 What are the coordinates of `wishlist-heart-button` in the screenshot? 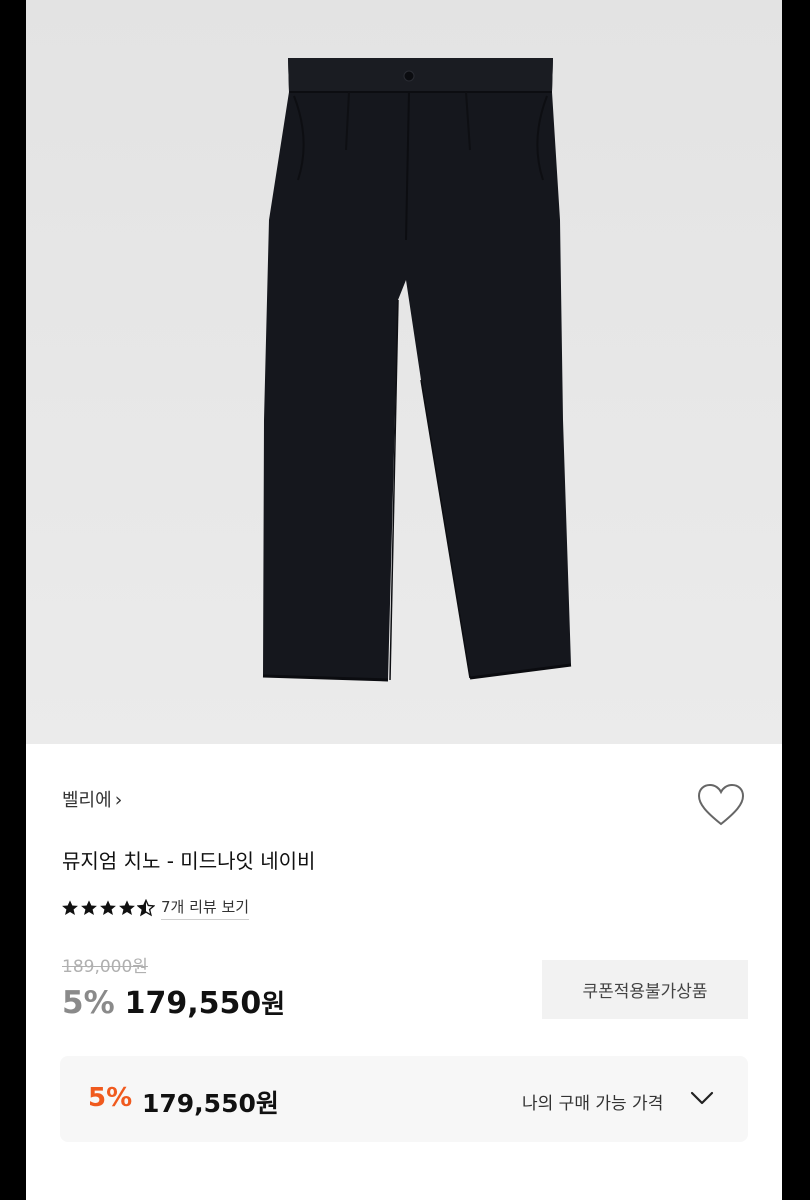 It's located at (721, 806).